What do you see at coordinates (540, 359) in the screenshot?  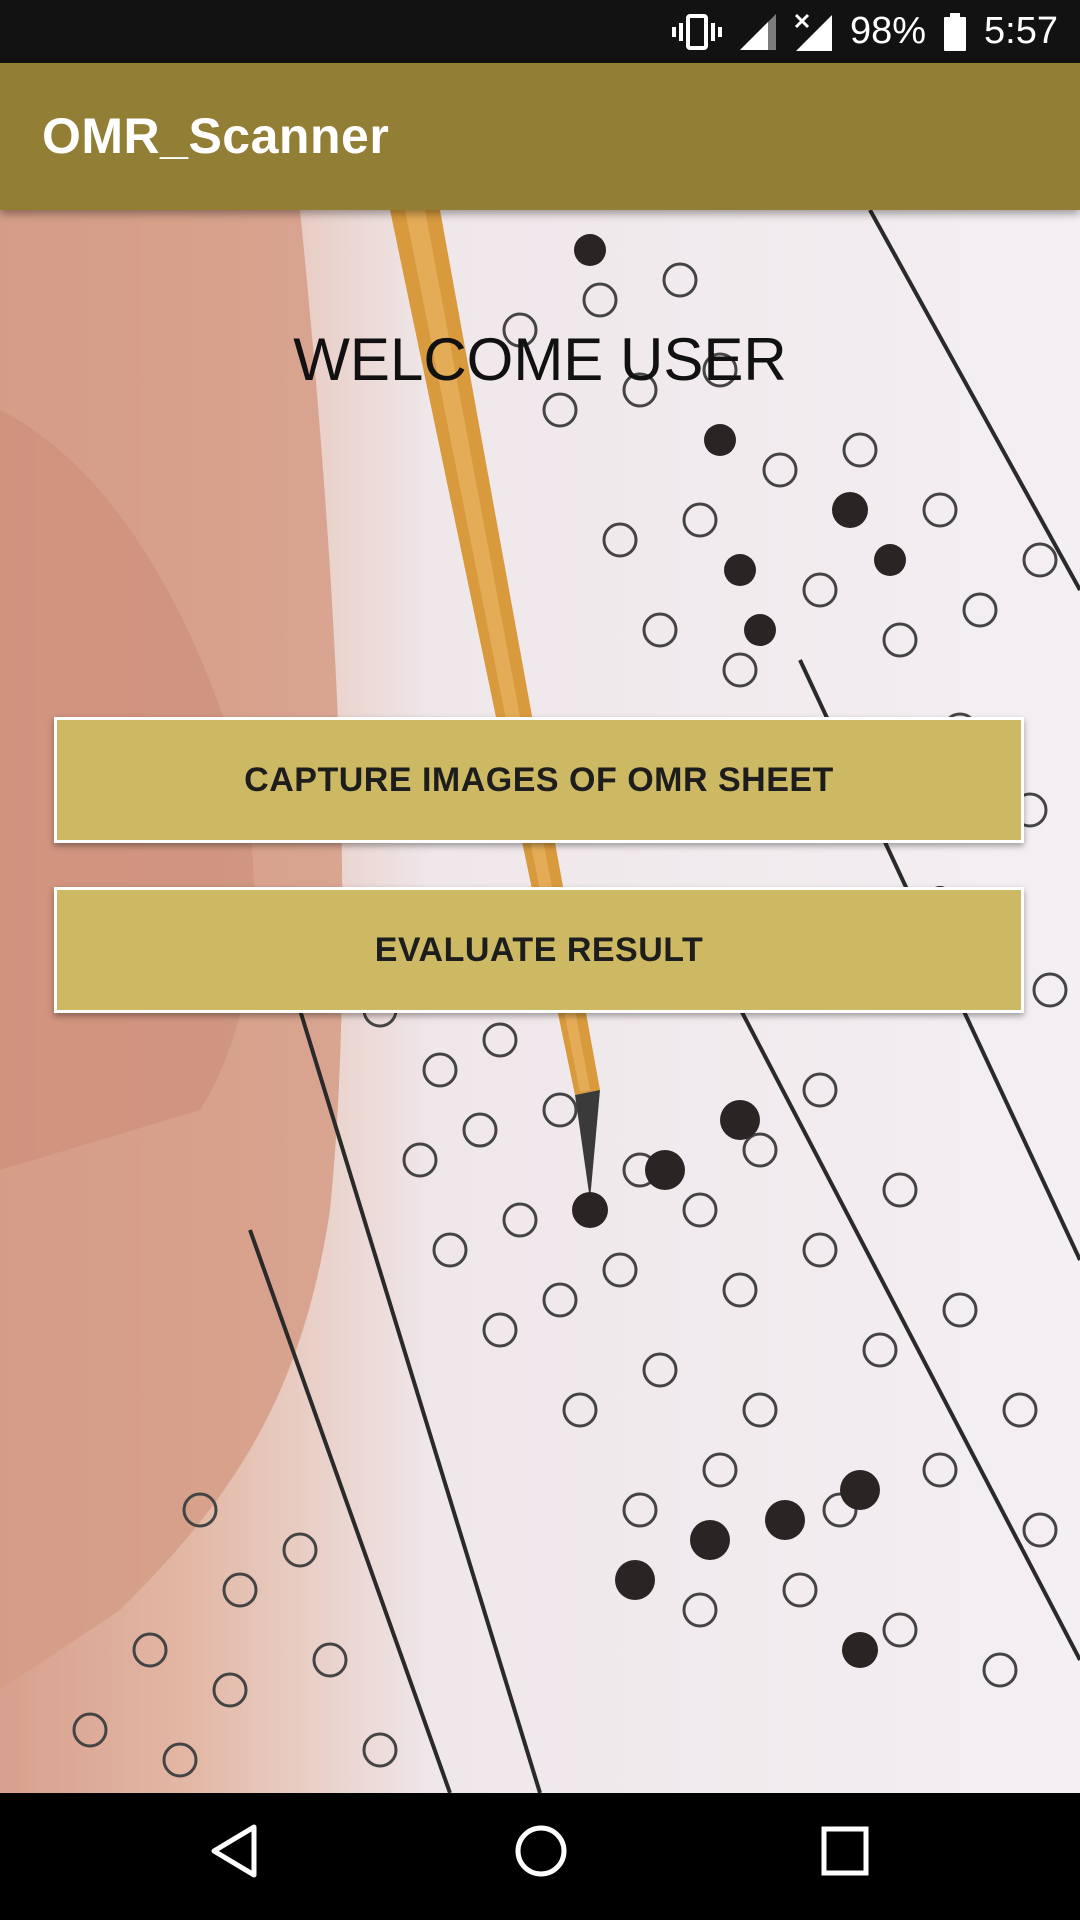 I see `welcome-heading: WELCOME USER` at bounding box center [540, 359].